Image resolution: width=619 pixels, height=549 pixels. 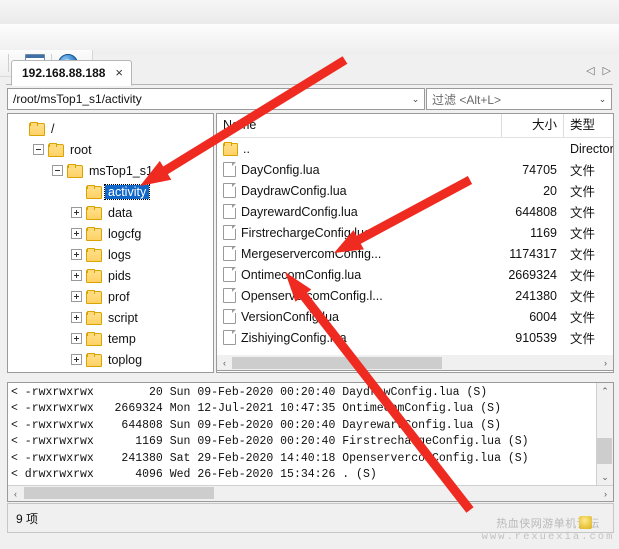 I want to click on table-row: MergeservercomConfig... 1174317 文件, so click(x=415, y=253).